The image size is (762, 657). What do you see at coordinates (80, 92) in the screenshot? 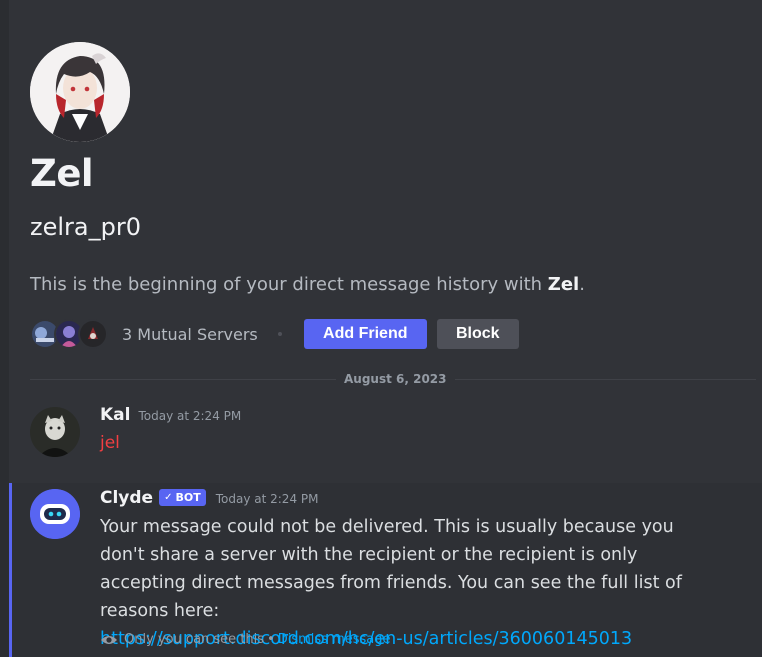
I see `profile-avatar` at bounding box center [80, 92].